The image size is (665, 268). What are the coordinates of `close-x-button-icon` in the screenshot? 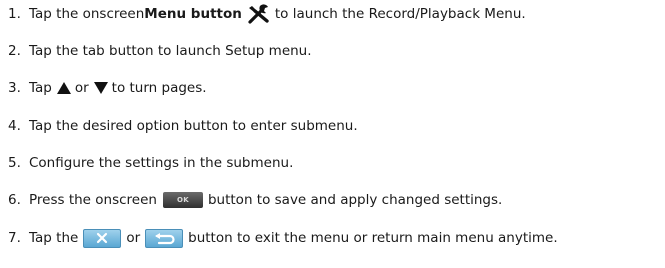 It's located at (102, 238).